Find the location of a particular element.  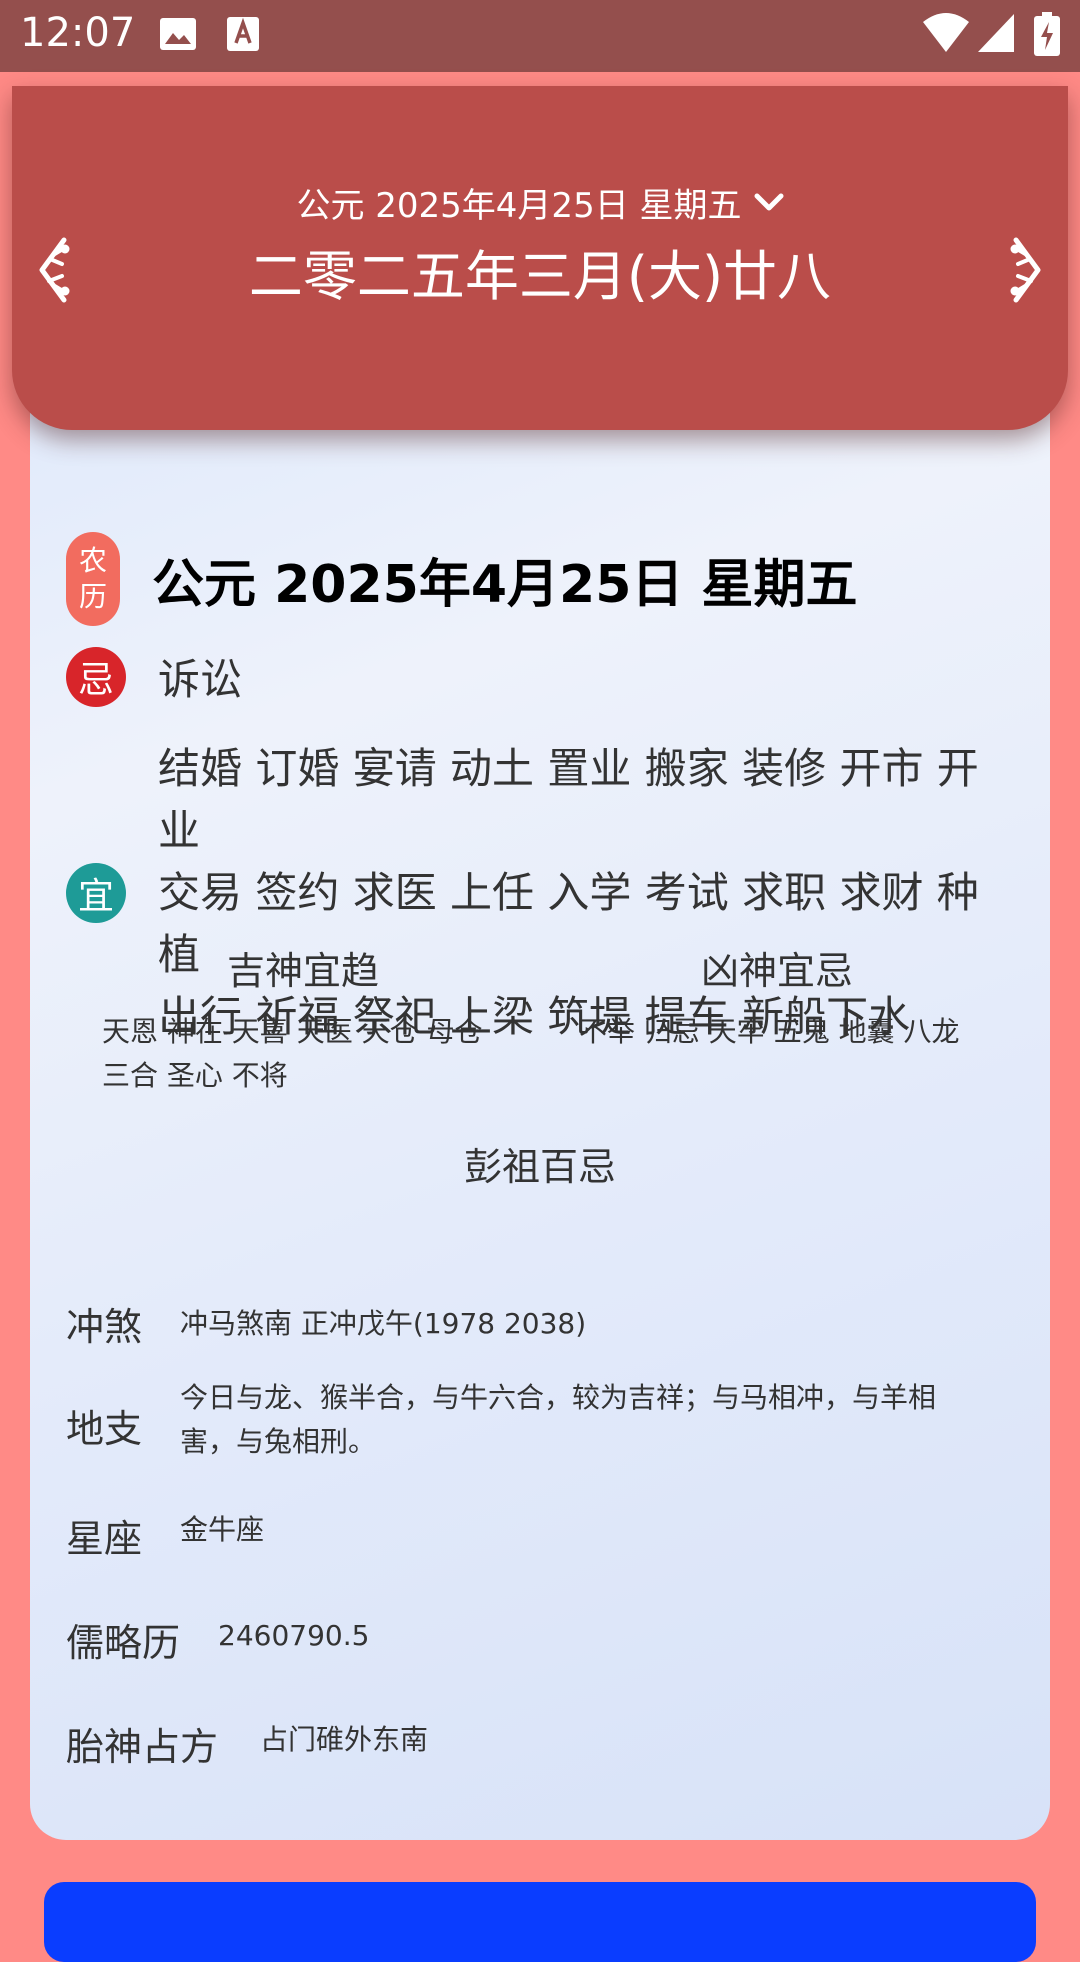

lunar-badge-char: 历 is located at coordinates (92, 596).